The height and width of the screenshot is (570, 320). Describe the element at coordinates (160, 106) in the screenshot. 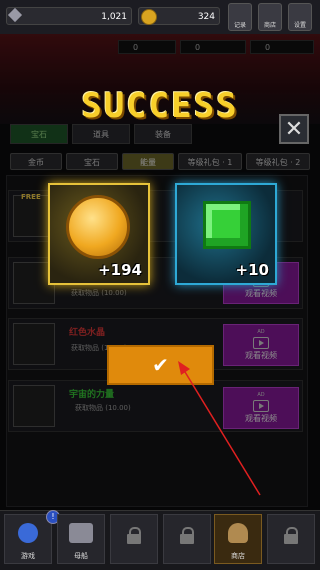

I see `success-title: SUCCESS` at that location.